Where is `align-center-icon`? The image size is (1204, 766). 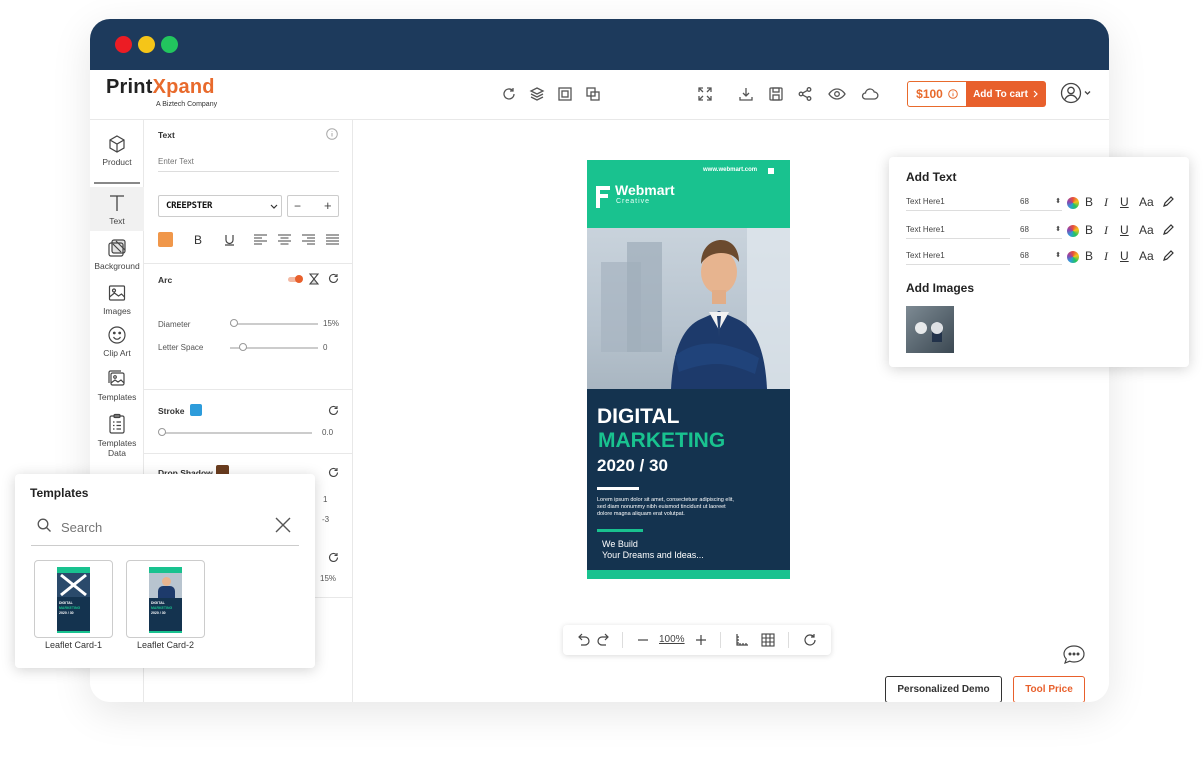
align-center-icon is located at coordinates (284, 239).